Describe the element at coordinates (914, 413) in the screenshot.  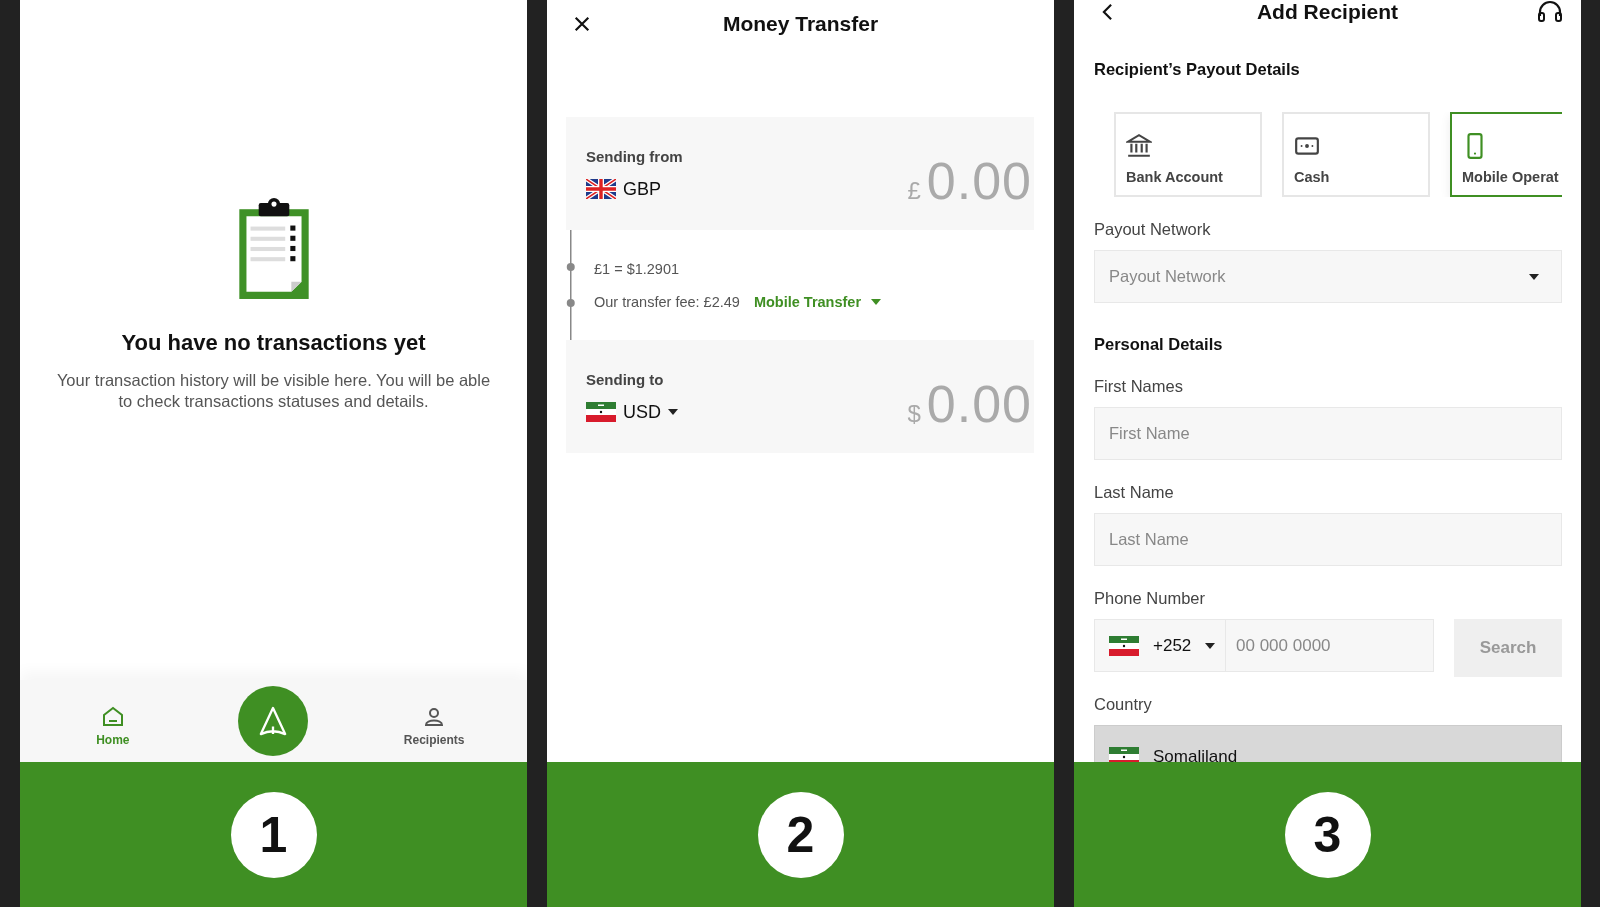
I see `currency-symbol: $` at that location.